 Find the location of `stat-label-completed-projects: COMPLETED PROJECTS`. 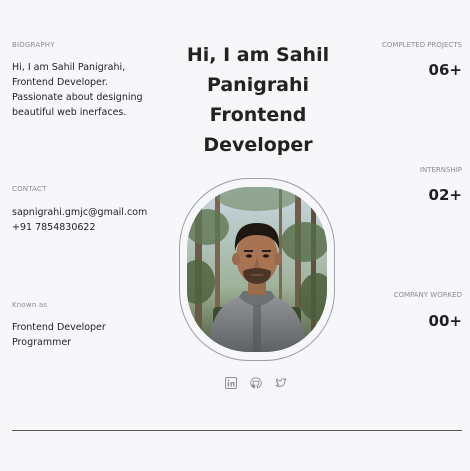

stat-label-completed-projects: COMPLETED PROJECTS is located at coordinates (422, 45).